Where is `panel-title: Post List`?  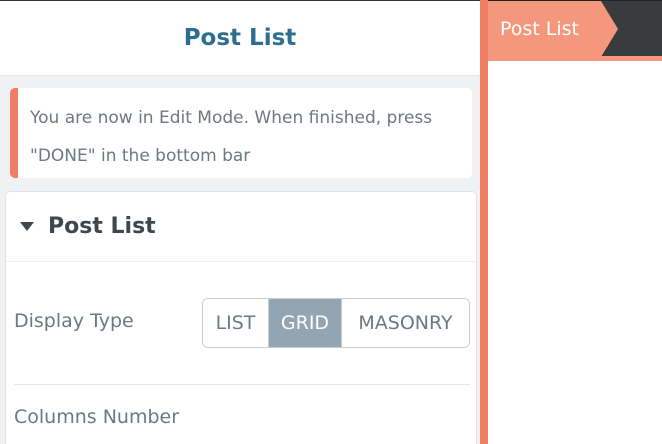 panel-title: Post List is located at coordinates (240, 38).